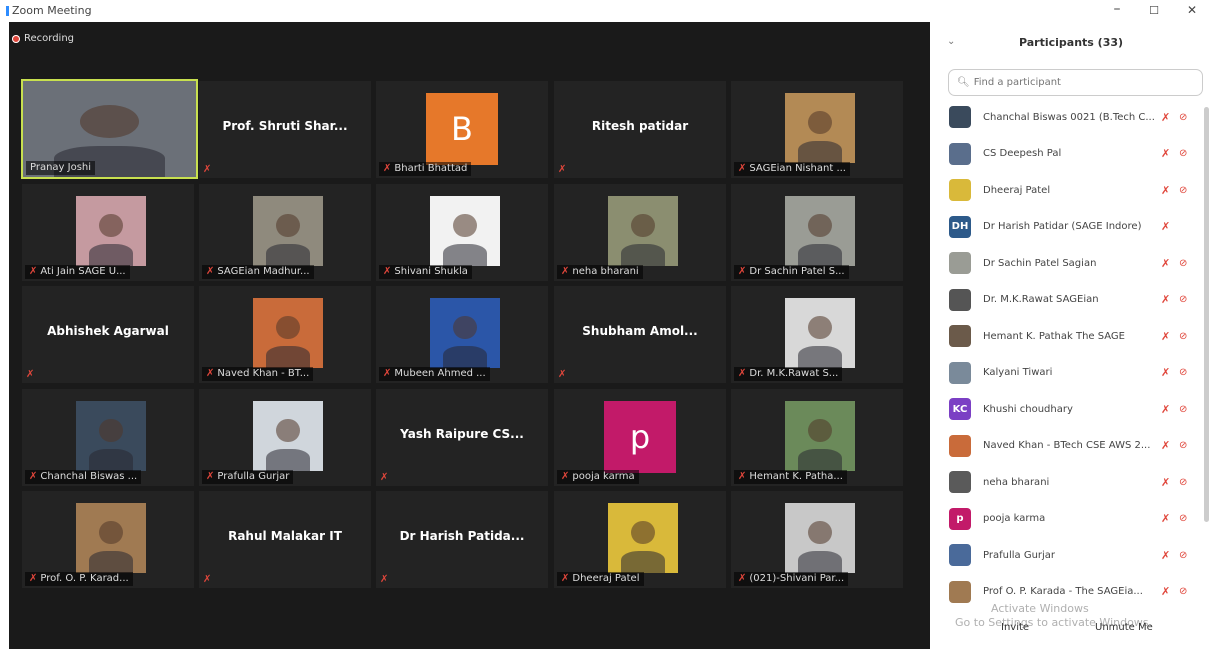 This screenshot has height=649, width=1209. I want to click on maximize-button: ☐, so click(1154, 10).